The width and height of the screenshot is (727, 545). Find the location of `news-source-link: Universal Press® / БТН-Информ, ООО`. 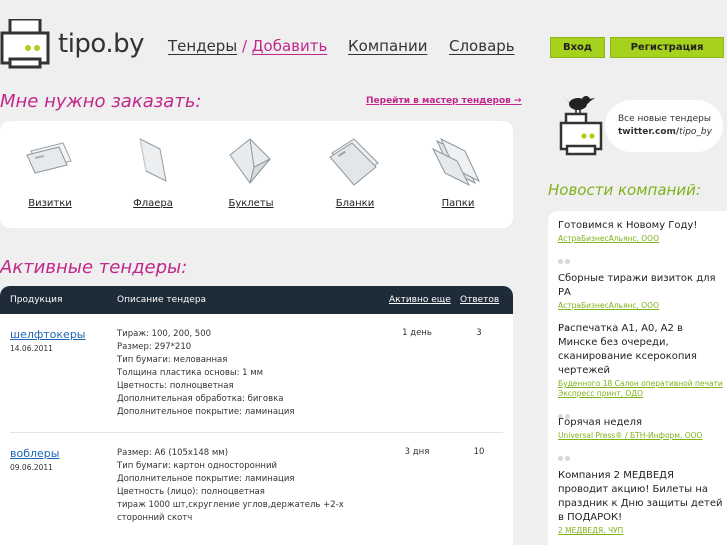

news-source-link: Universal Press® / БТН-Информ, ООО is located at coordinates (640, 436).